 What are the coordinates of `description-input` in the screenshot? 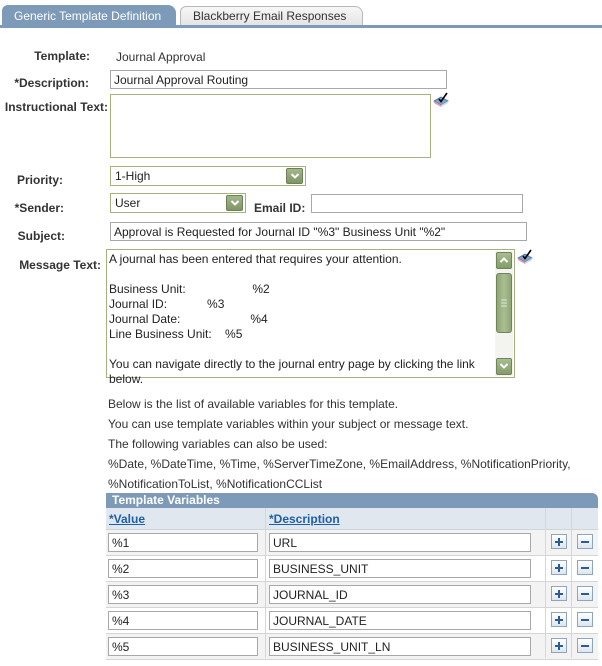 It's located at (278, 79).